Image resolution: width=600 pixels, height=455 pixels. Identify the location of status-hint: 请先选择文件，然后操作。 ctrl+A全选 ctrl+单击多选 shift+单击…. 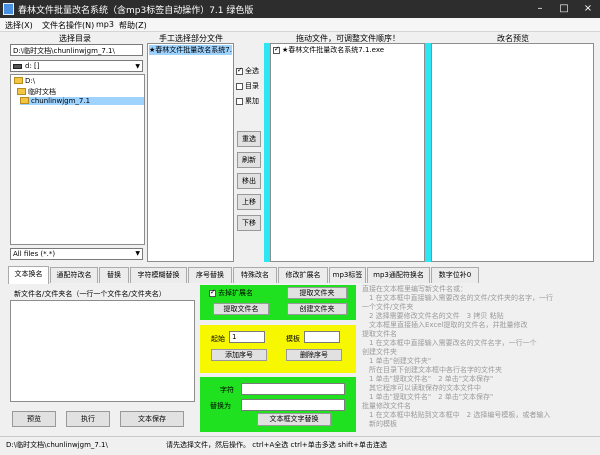
(277, 445).